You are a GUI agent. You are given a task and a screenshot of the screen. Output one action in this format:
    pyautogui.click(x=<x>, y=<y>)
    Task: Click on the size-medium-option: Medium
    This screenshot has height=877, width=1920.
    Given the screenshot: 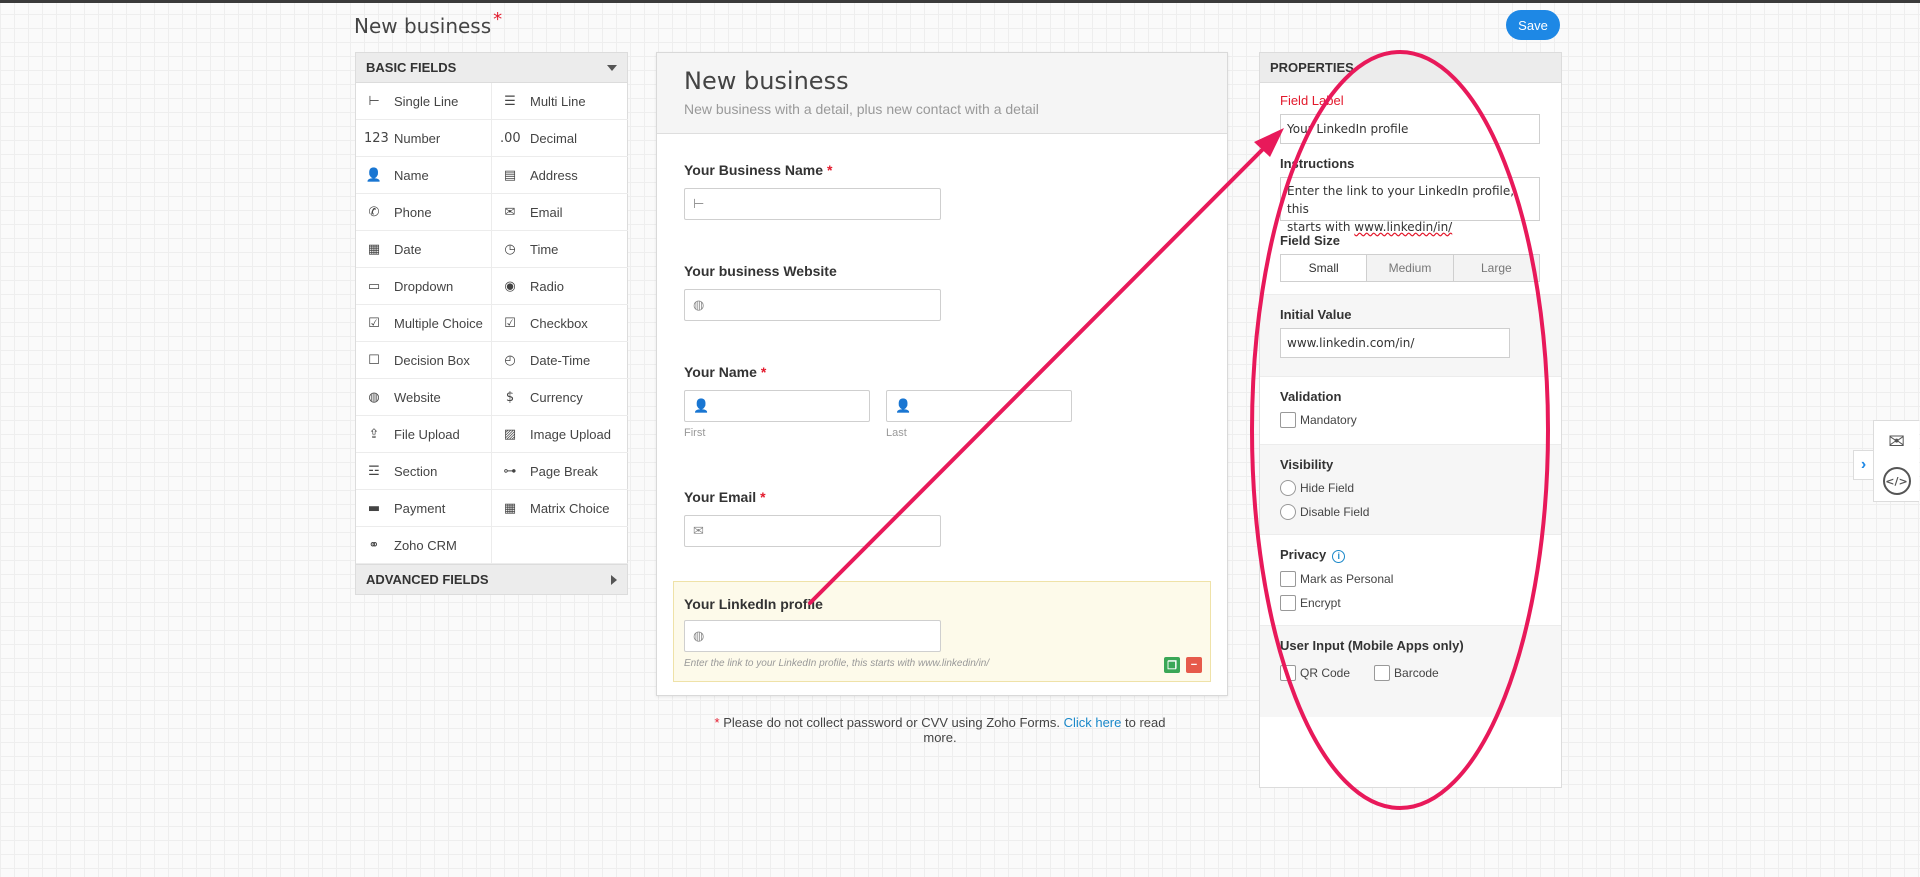 What is the action you would take?
    pyautogui.click(x=1410, y=268)
    